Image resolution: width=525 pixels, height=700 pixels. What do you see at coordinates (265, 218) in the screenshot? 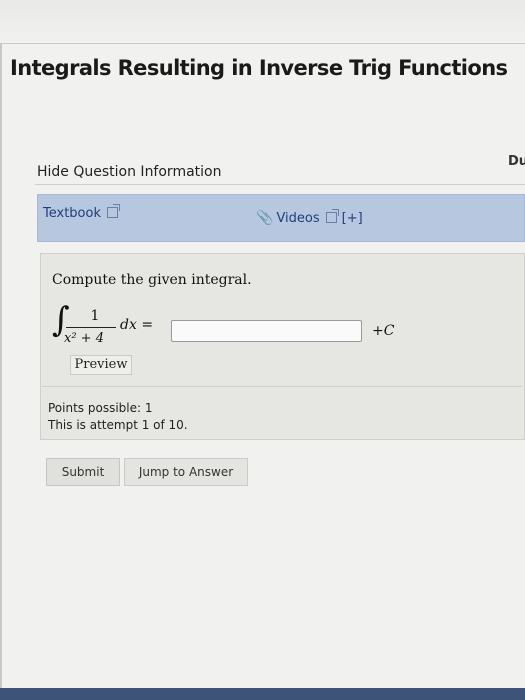
I see `paperclip-icon: 📎` at bounding box center [265, 218].